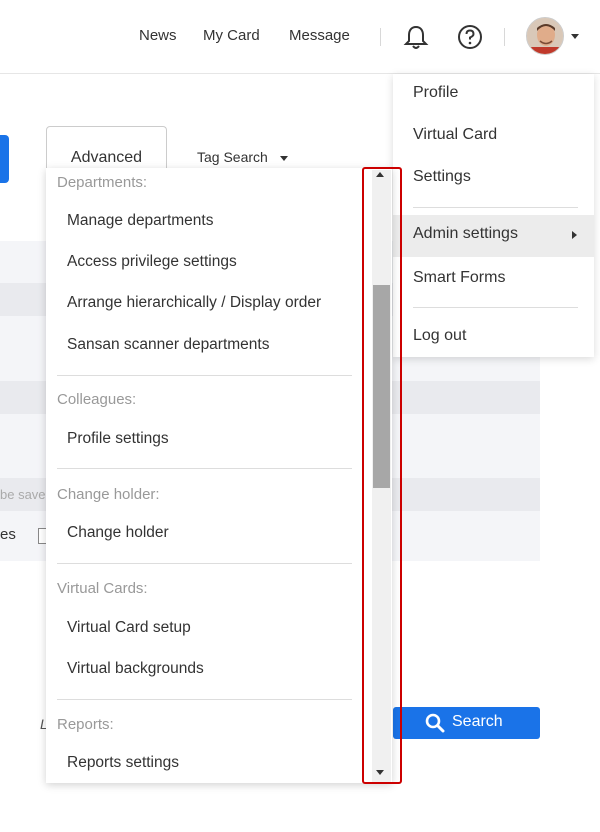 The image size is (600, 832). I want to click on scrollbar-highlight-box, so click(382, 475).